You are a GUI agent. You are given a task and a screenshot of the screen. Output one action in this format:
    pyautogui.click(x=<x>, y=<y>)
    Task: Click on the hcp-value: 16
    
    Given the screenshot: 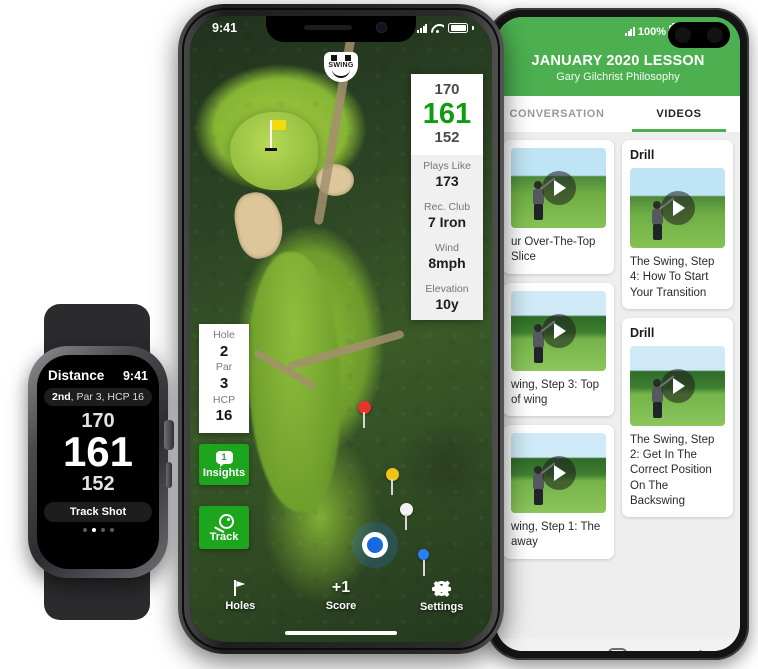 What is the action you would take?
    pyautogui.click(x=224, y=416)
    